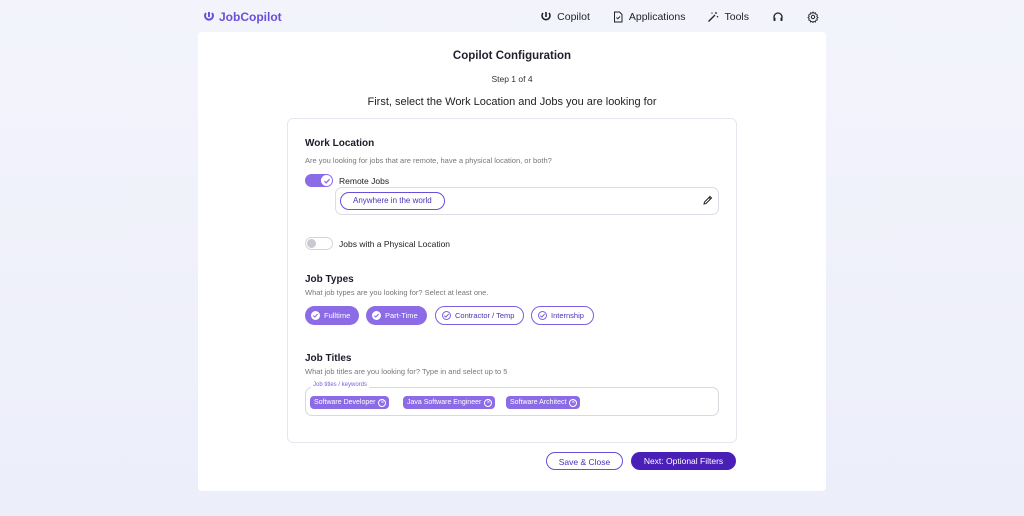 The width and height of the screenshot is (1024, 516). I want to click on remote-jobs-label: Remote Jobs, so click(364, 181).